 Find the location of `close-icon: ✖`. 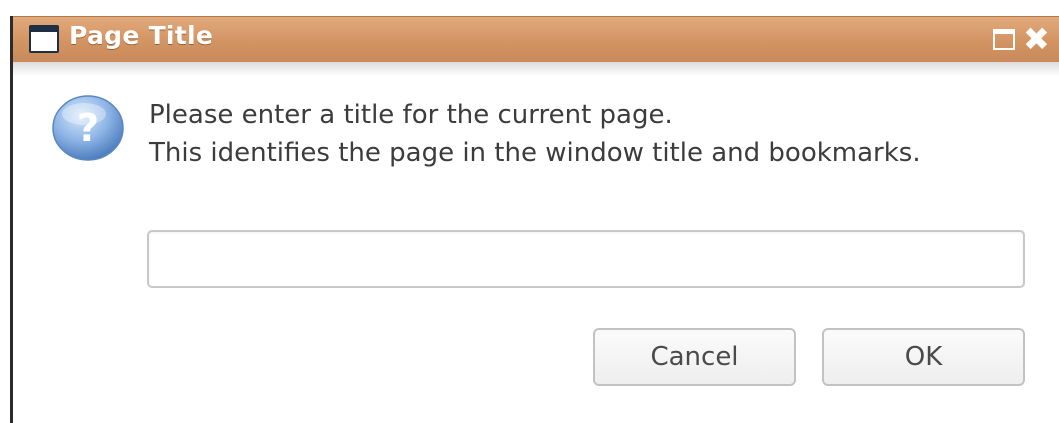

close-icon: ✖ is located at coordinates (1036, 39).